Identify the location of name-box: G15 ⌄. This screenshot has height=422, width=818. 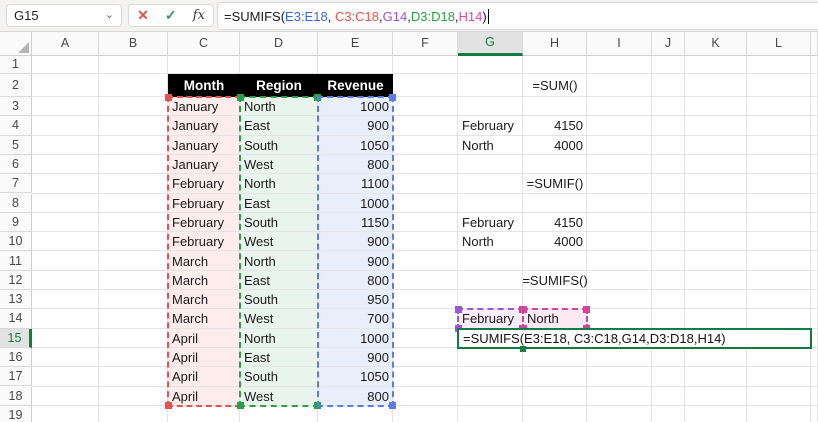
(64, 15).